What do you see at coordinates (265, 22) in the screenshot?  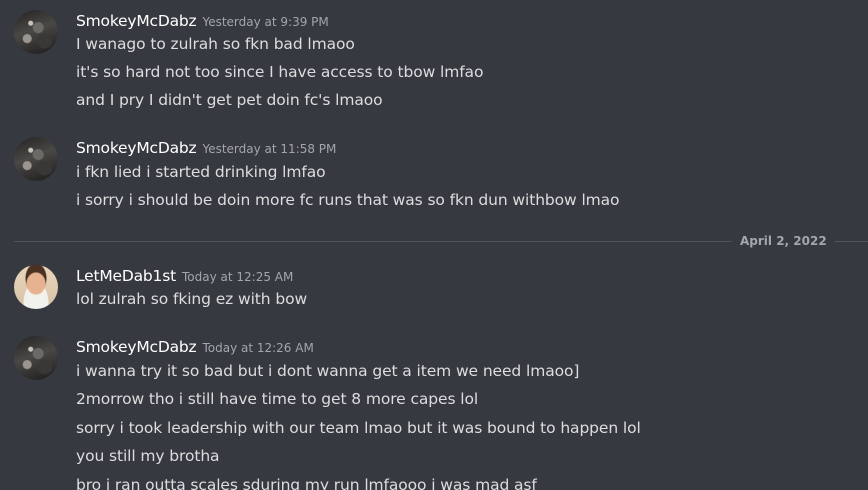 I see `timestamp: Yesterday at 9:39 PM` at bounding box center [265, 22].